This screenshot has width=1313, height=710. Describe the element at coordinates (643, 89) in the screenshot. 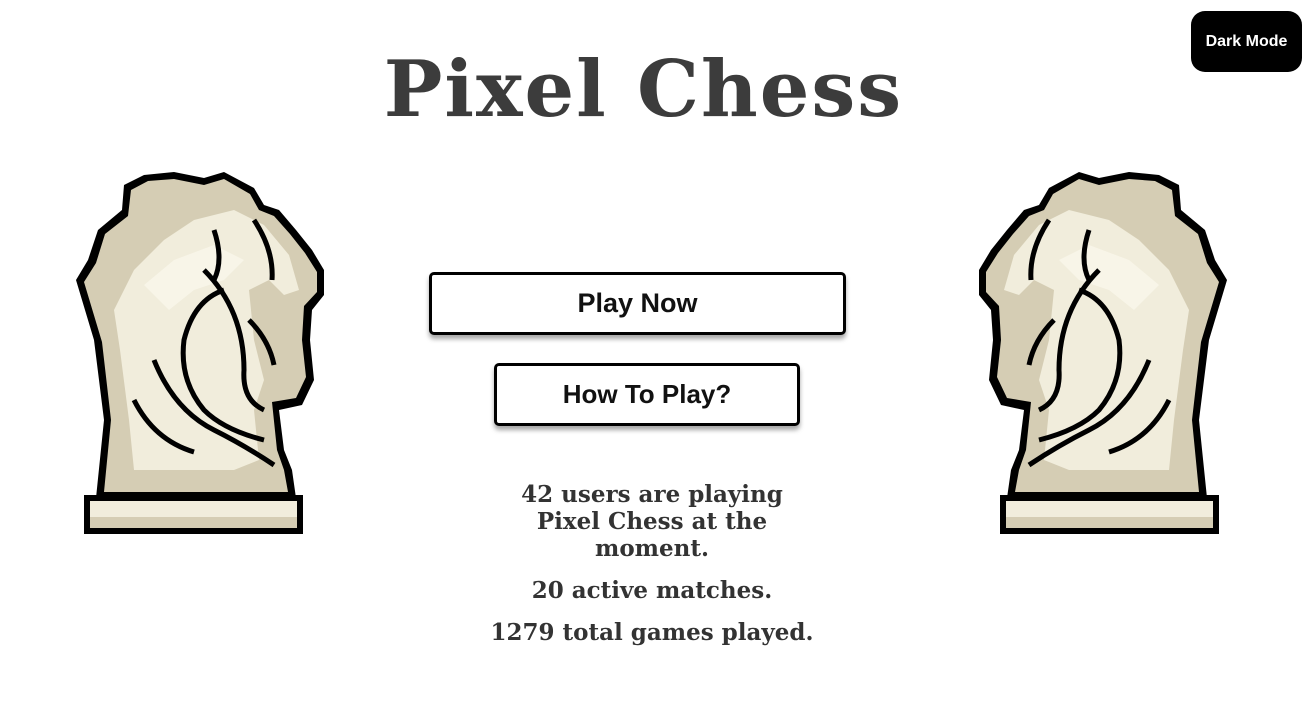

I see `page-title: Pixel Chess` at that location.